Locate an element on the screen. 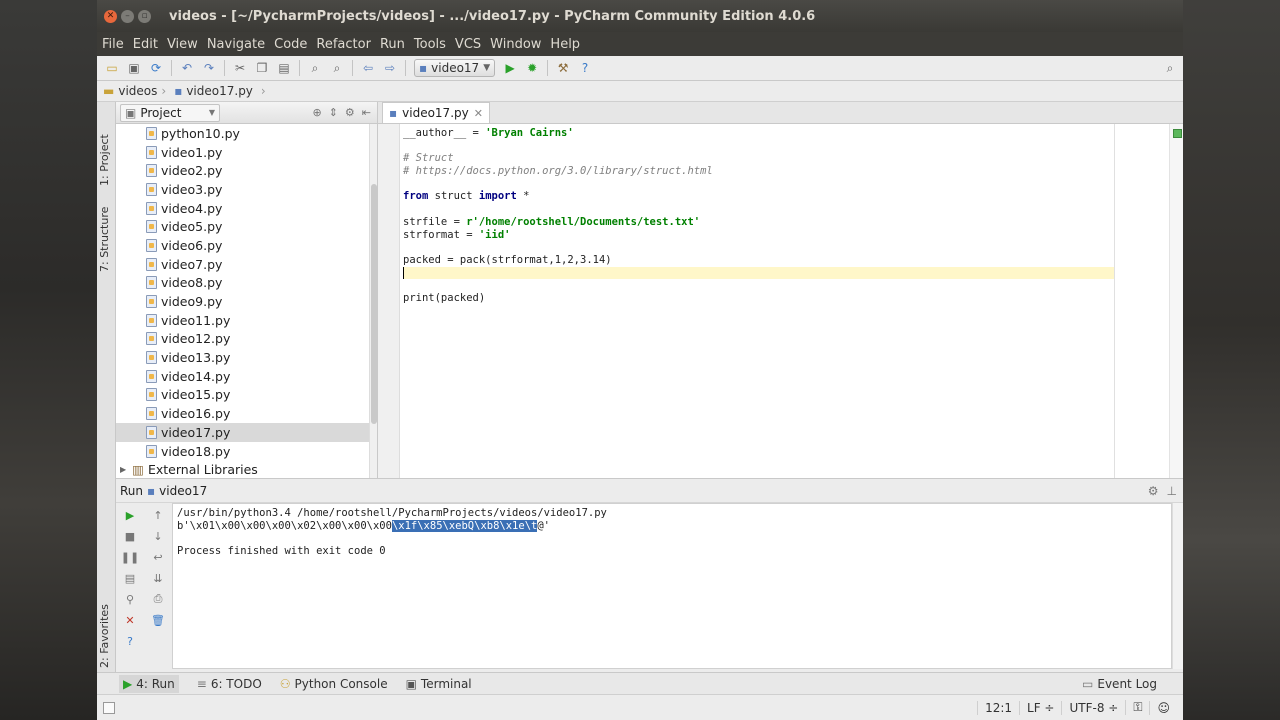  scroll-to-end-icon: ⇊ is located at coordinates (158, 578).